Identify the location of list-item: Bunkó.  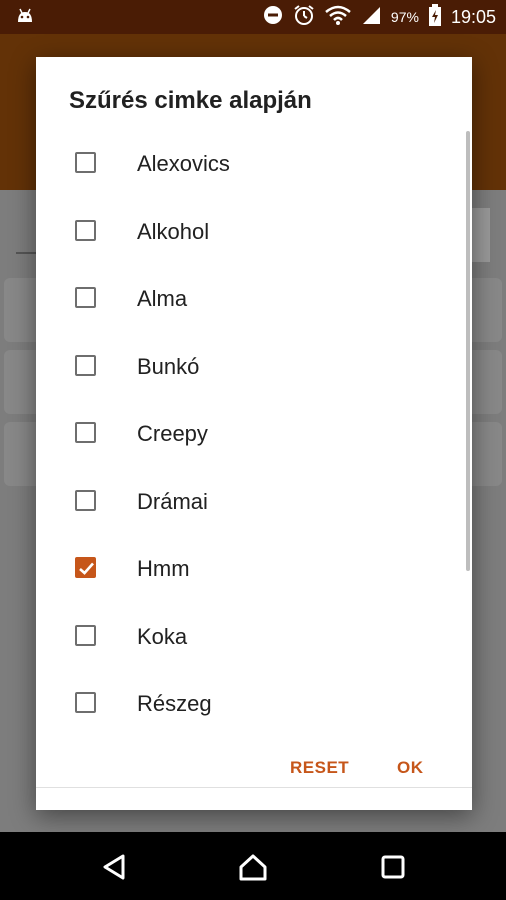
(254, 368).